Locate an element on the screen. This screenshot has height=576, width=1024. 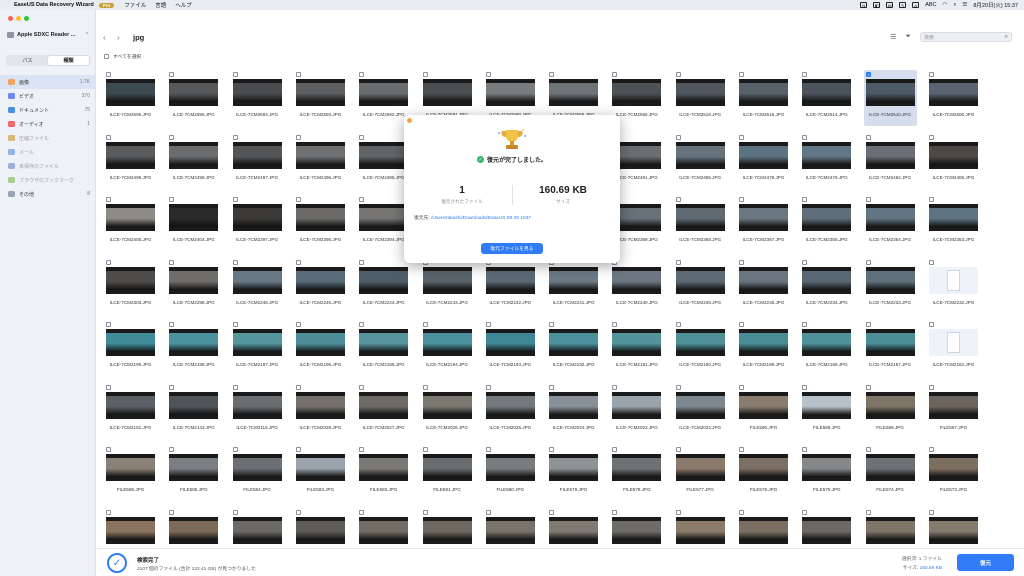
file-tile: FILE574.JPG is located at coordinates (890, 473).